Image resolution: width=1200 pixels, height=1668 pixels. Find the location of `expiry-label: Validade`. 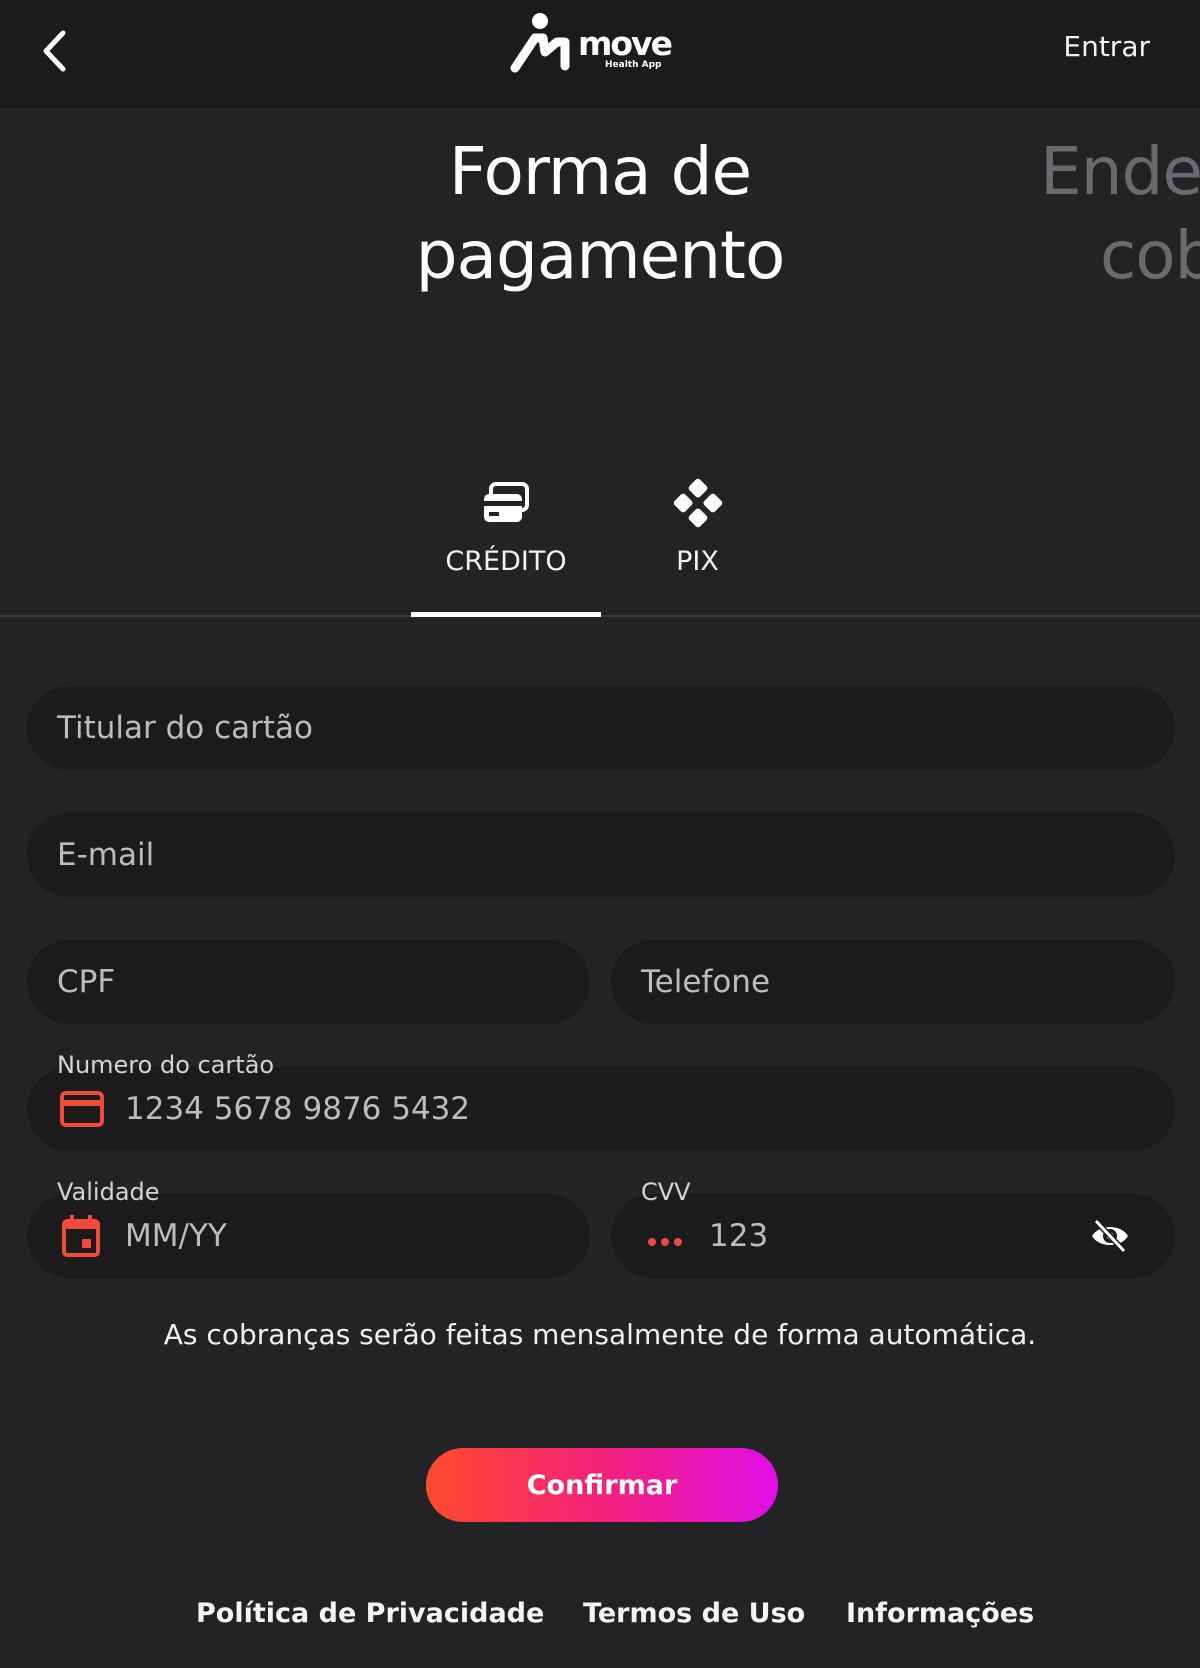

expiry-label: Validade is located at coordinates (108, 1192).